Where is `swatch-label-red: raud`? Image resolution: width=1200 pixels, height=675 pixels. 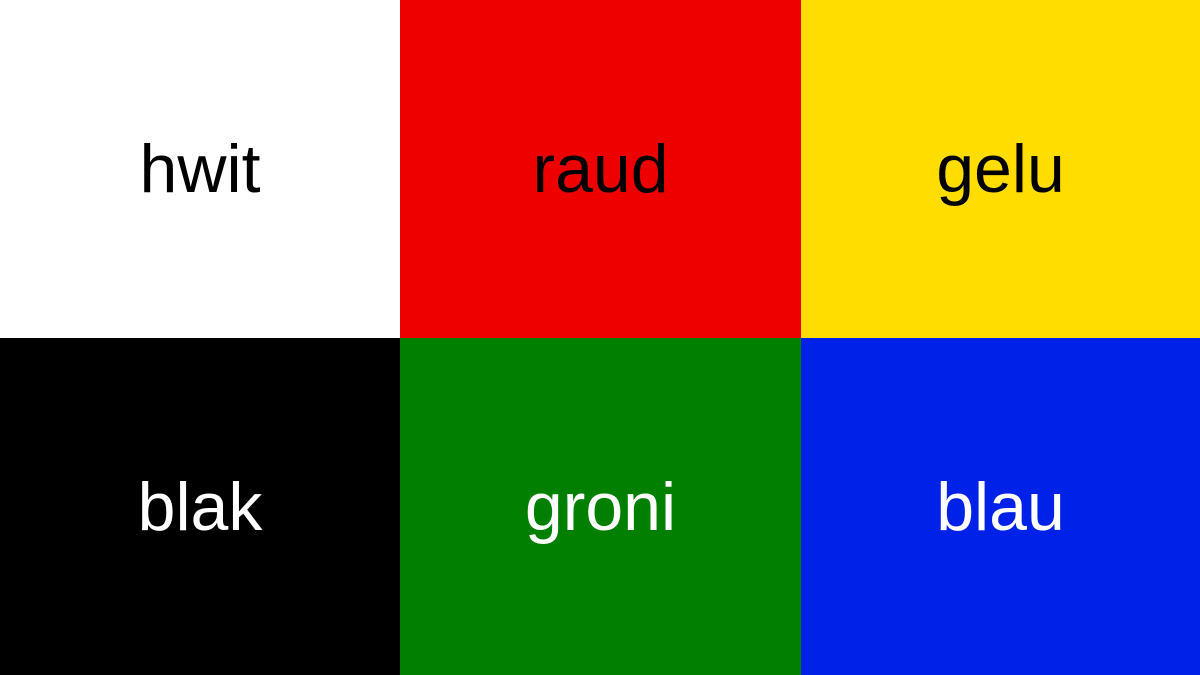 swatch-label-red: raud is located at coordinates (600, 169).